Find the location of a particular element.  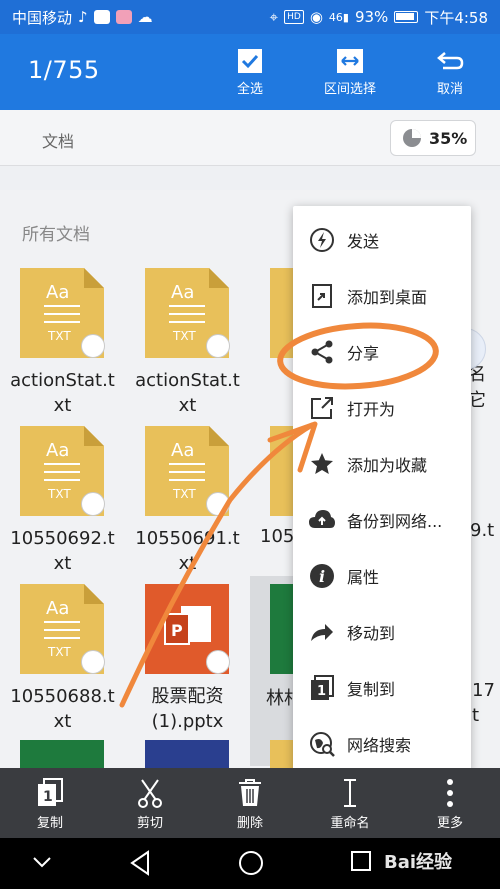

partial-label-right-3a: 17 is located at coordinates (483, 690).